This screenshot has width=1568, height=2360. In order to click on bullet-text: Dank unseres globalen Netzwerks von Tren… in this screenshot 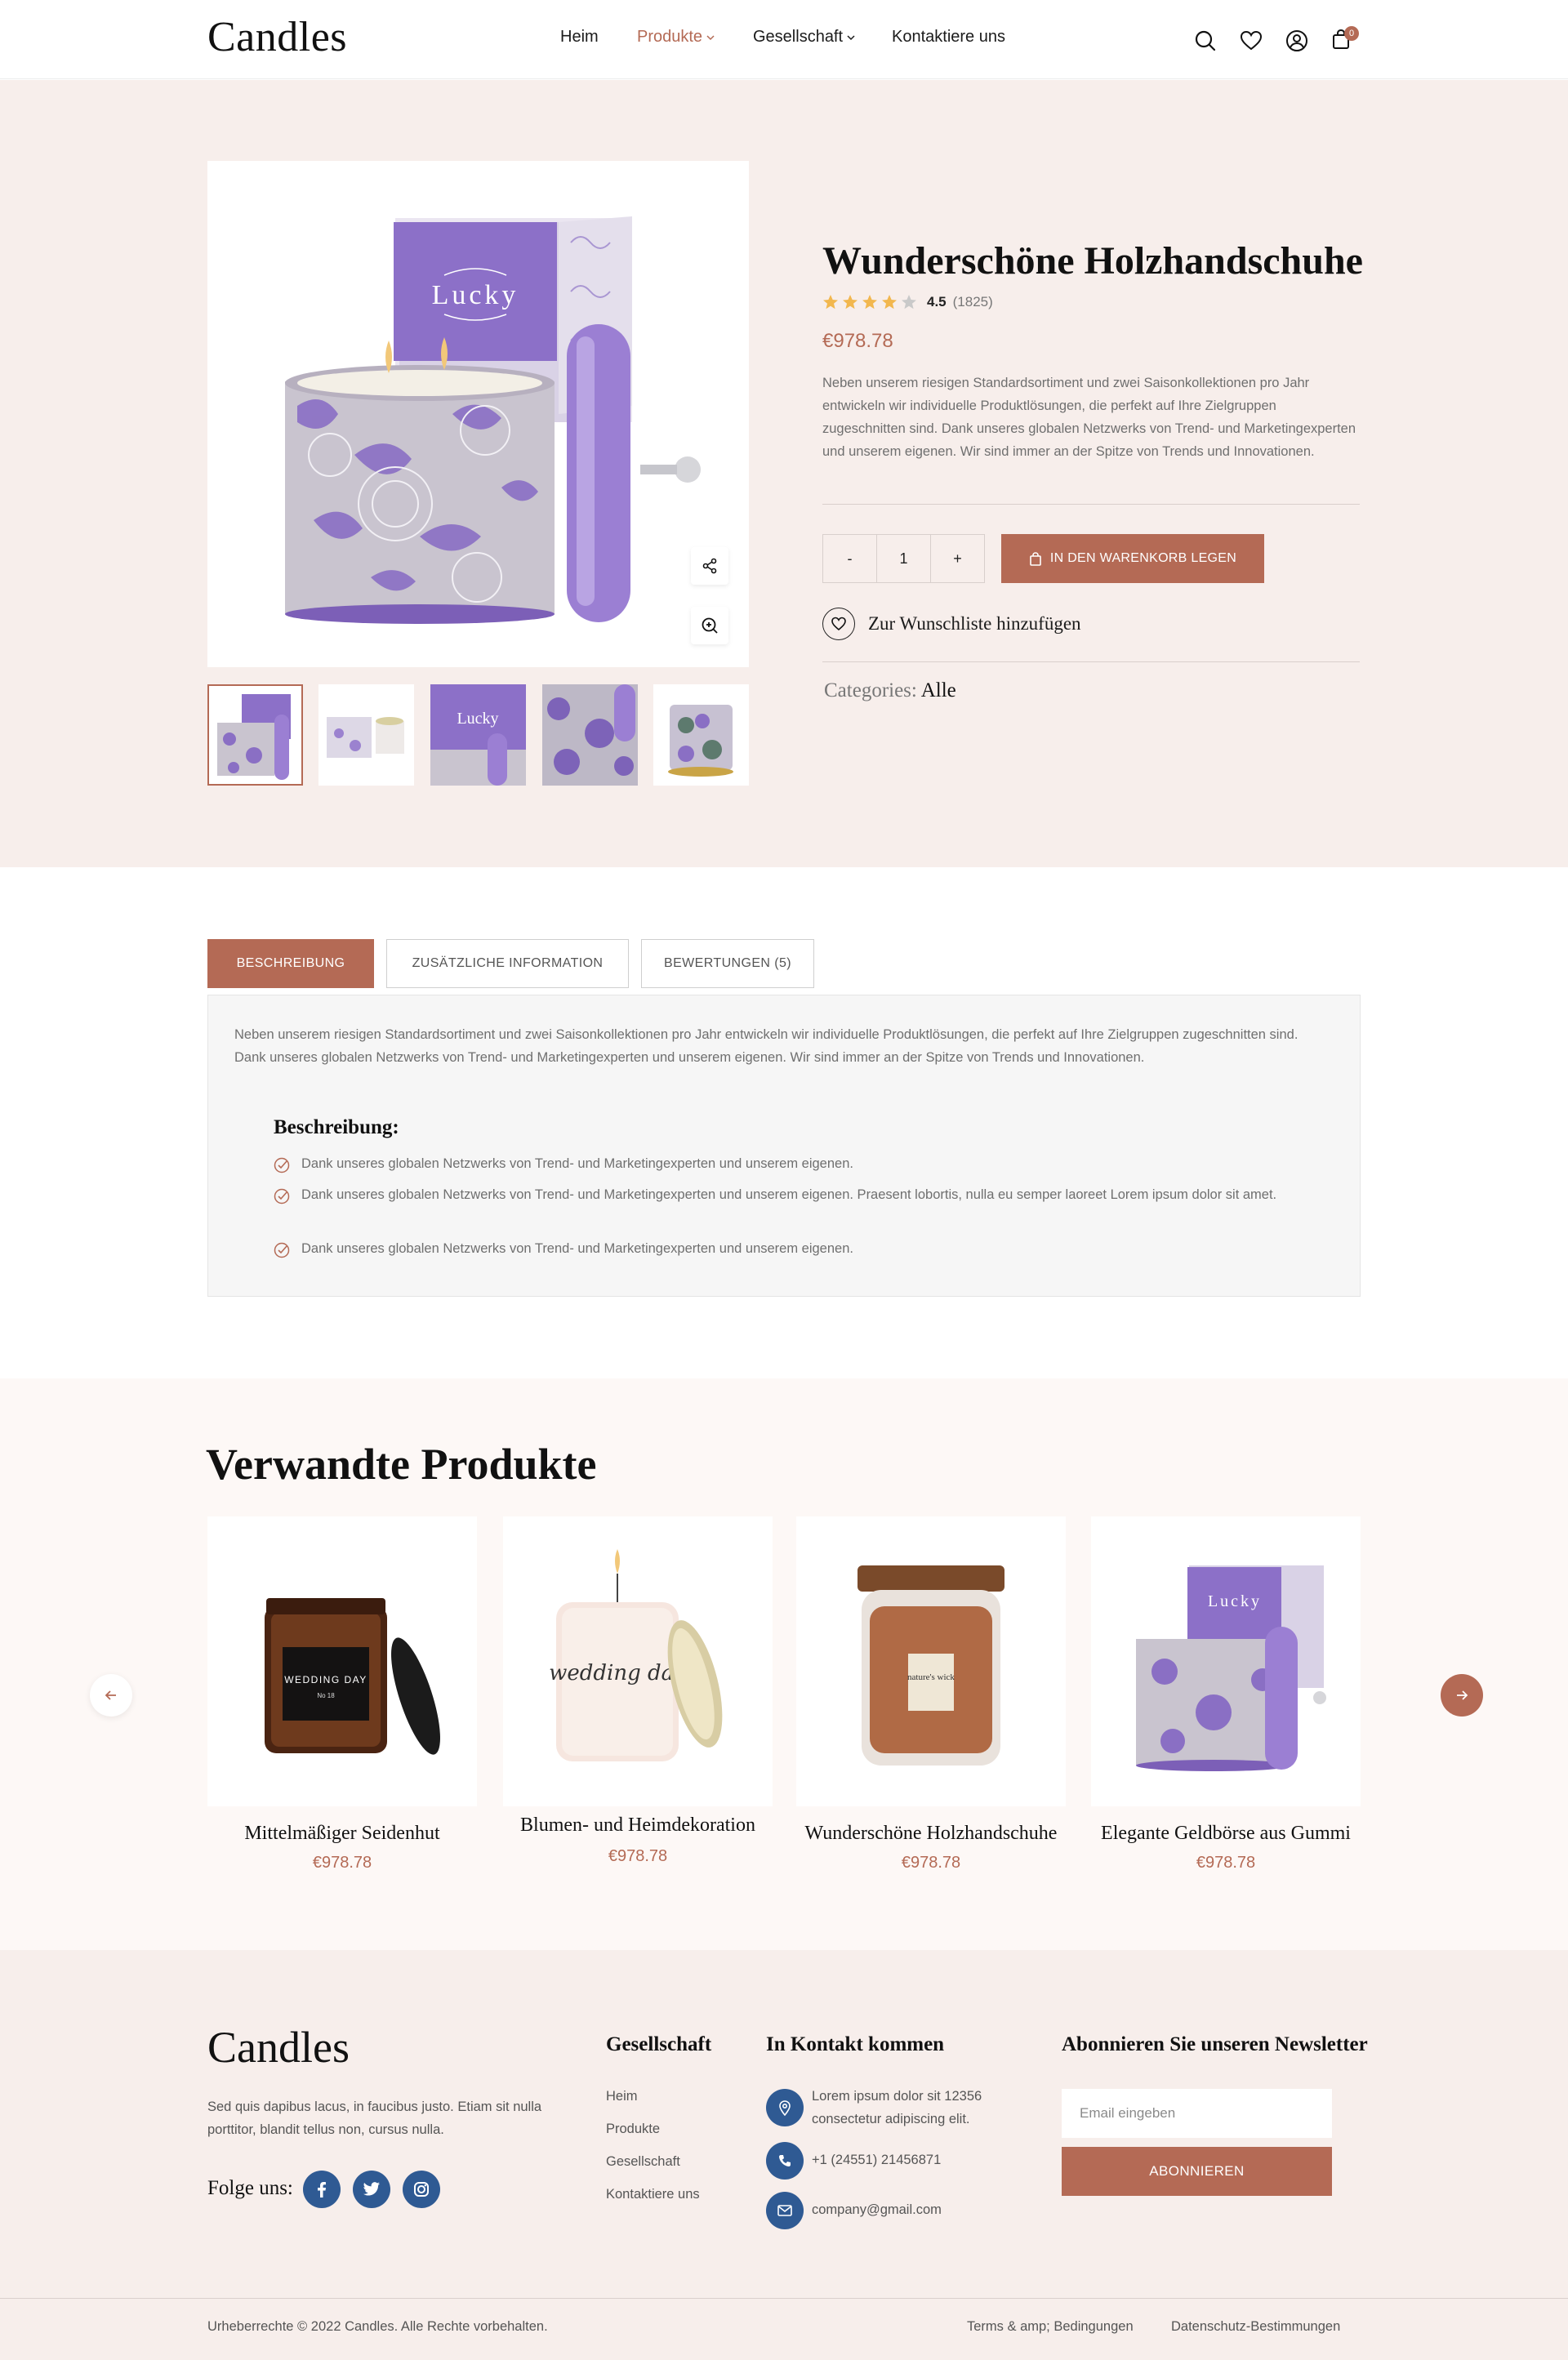, I will do `click(577, 1248)`.